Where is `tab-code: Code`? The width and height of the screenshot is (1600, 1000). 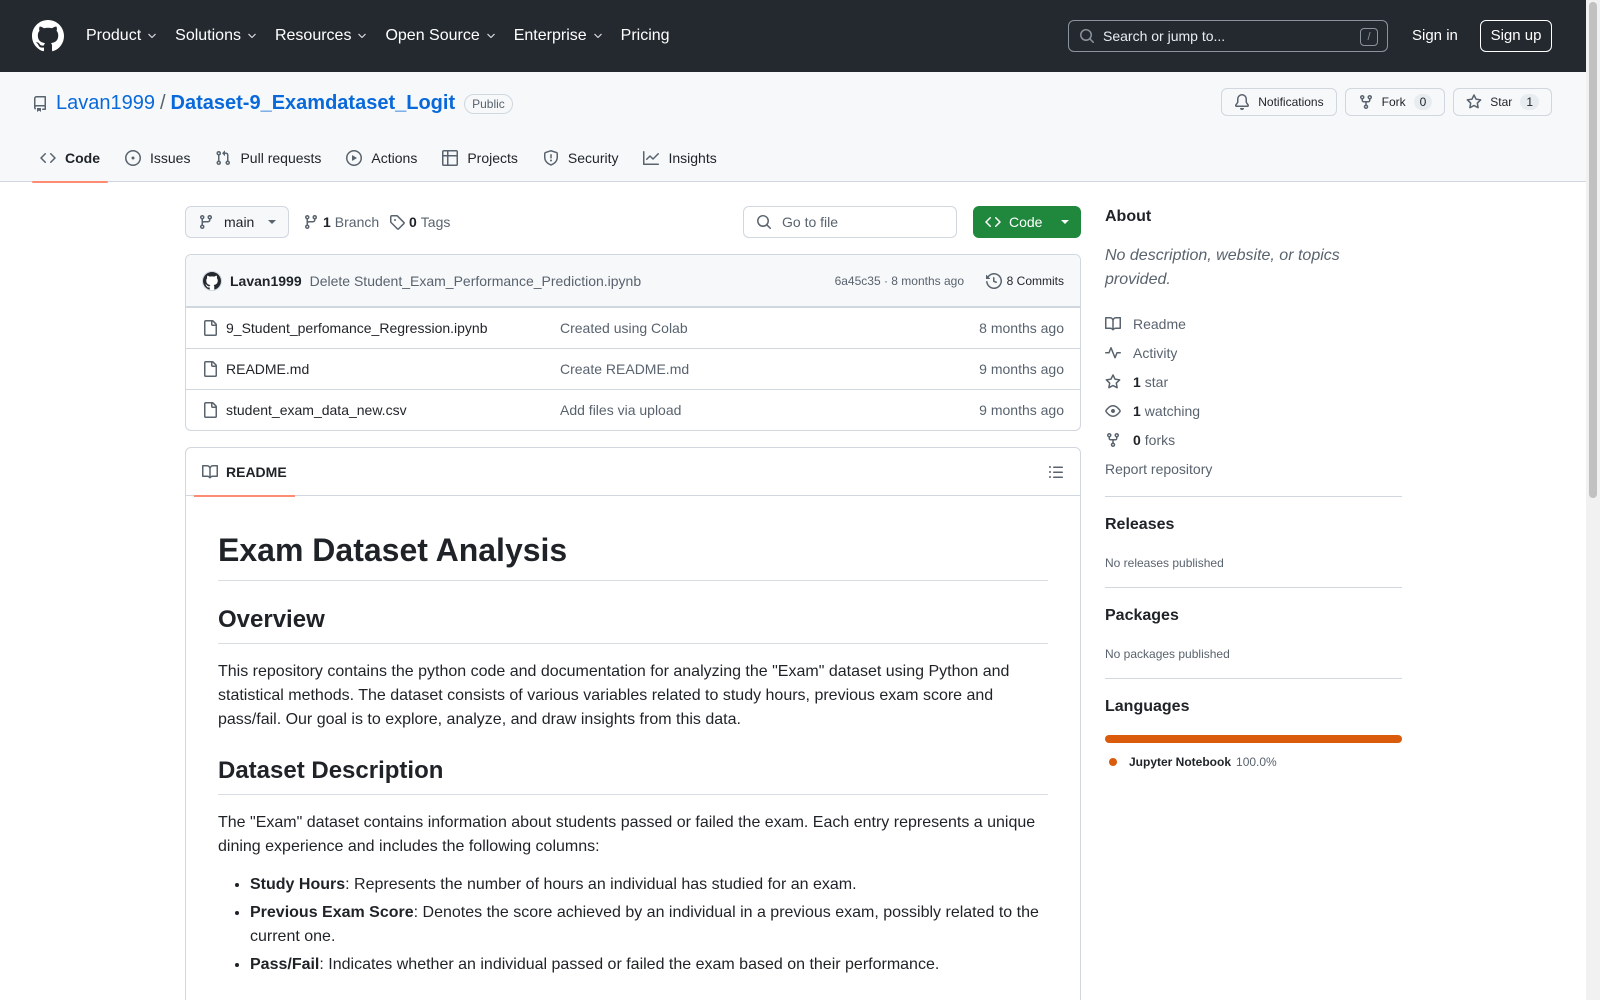 tab-code: Code is located at coordinates (70, 158).